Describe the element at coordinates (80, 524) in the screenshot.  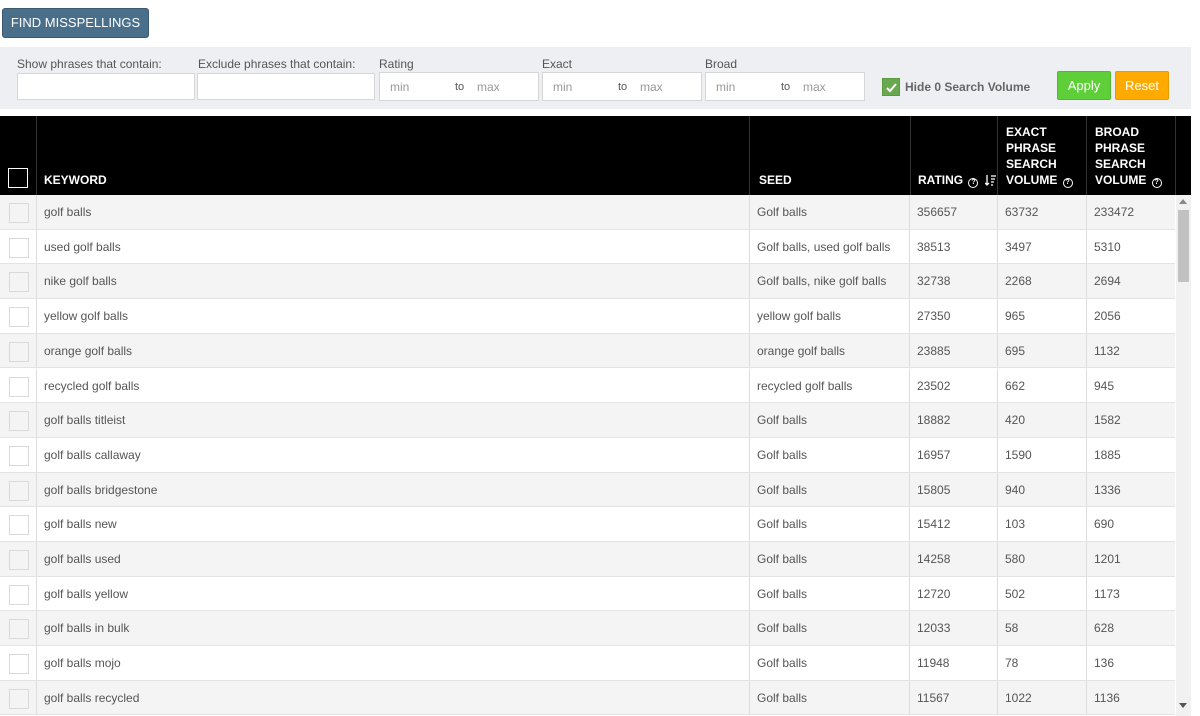
I see `keyword-cell: golf balls new` at that location.